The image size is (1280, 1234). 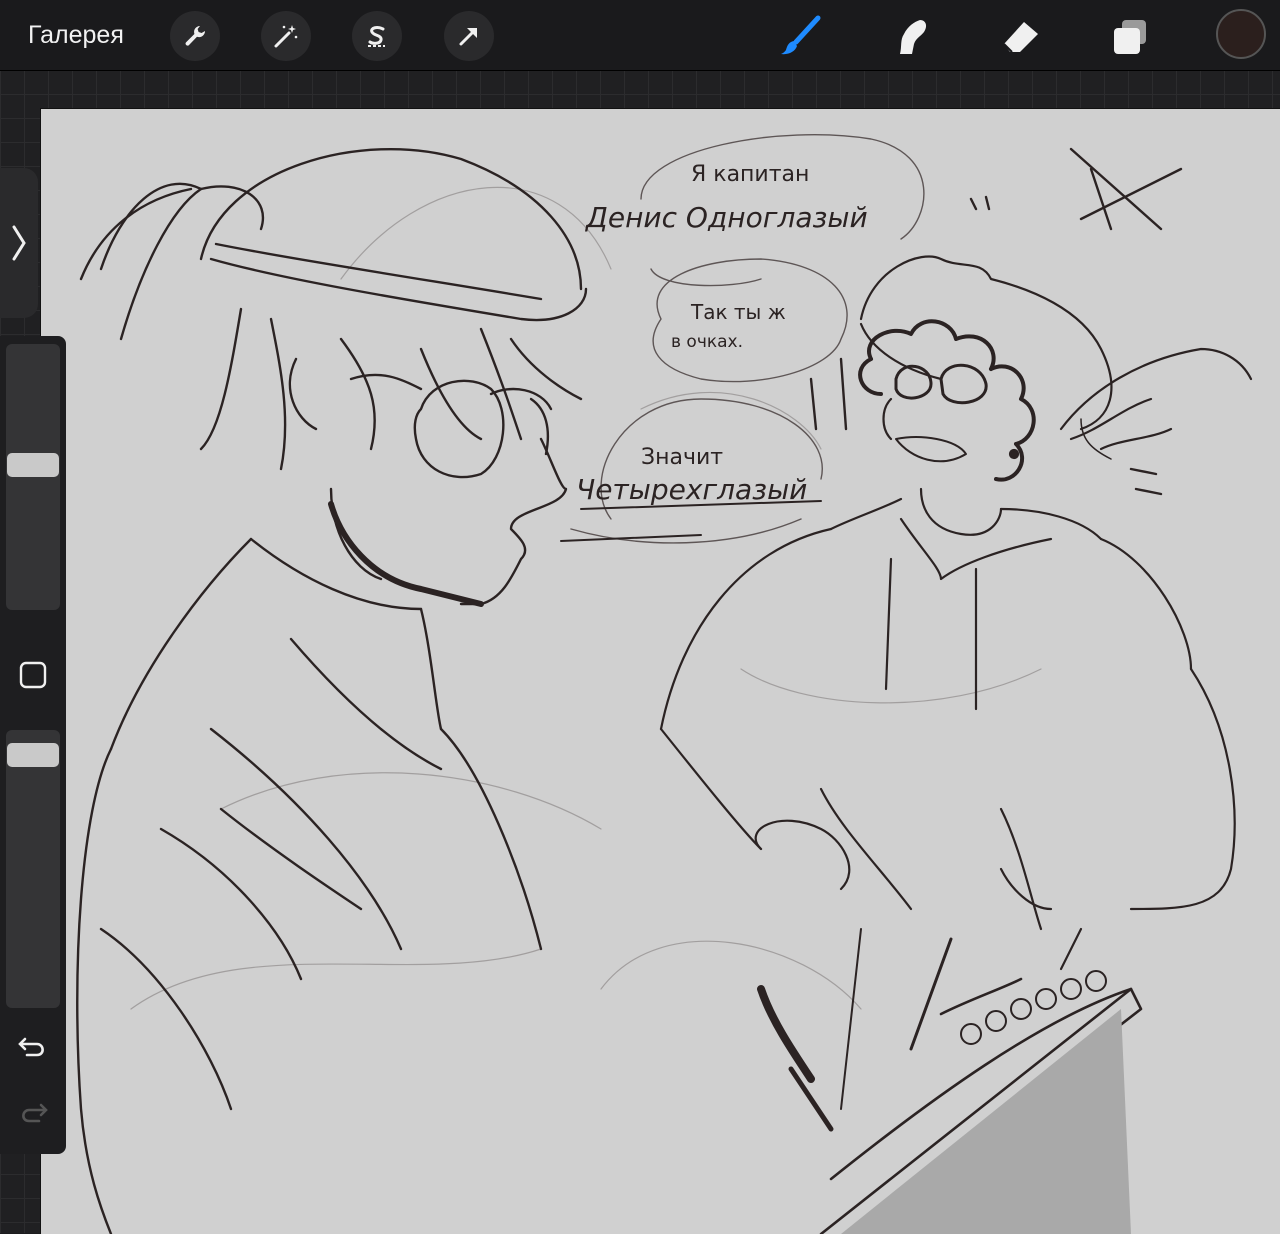 What do you see at coordinates (750, 174) in the screenshot?
I see `bubble-1-line-1: Я капитан` at bounding box center [750, 174].